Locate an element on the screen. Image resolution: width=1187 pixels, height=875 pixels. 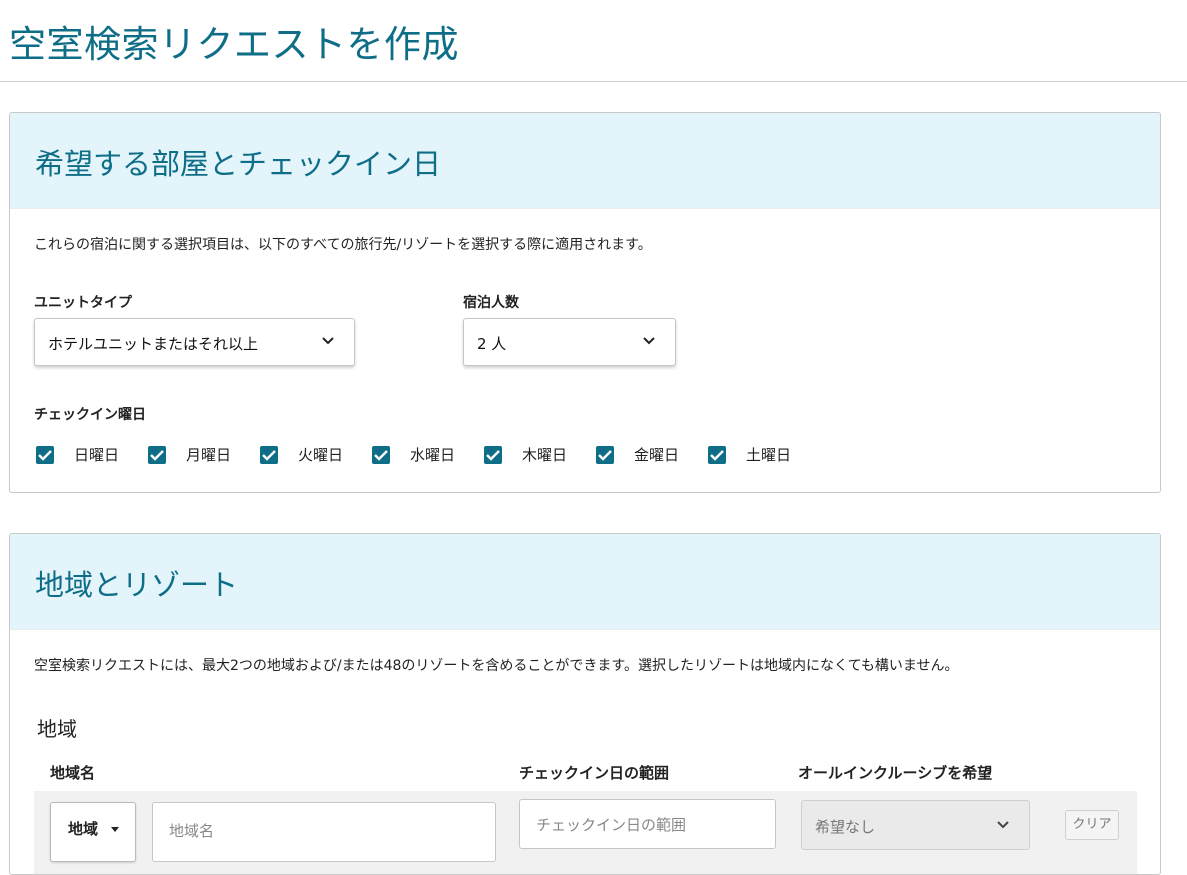
unit-type-value: ホテルユニットまたはそれ以上 is located at coordinates (153, 344).